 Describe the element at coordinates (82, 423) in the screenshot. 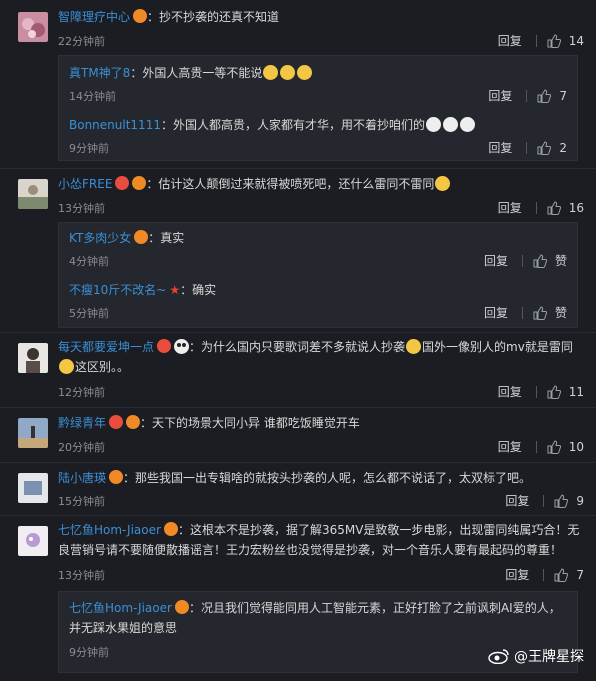

I see `username-link: 黔绿青年` at that location.